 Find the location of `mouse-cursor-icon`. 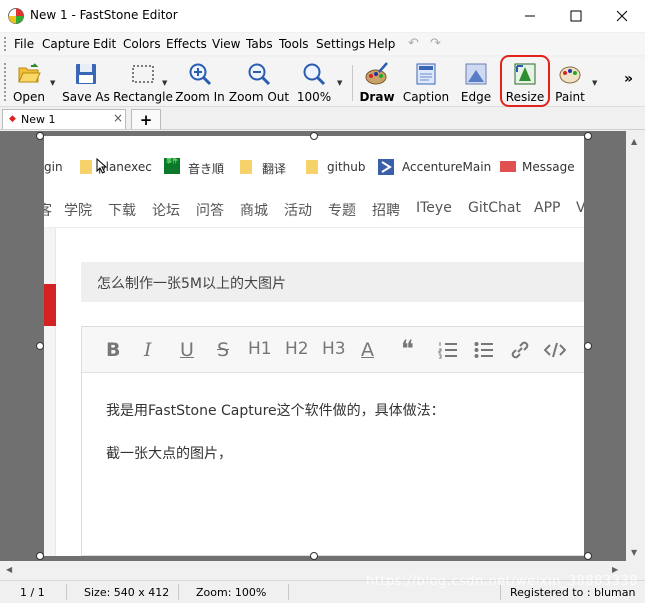

mouse-cursor-icon is located at coordinates (102, 166).